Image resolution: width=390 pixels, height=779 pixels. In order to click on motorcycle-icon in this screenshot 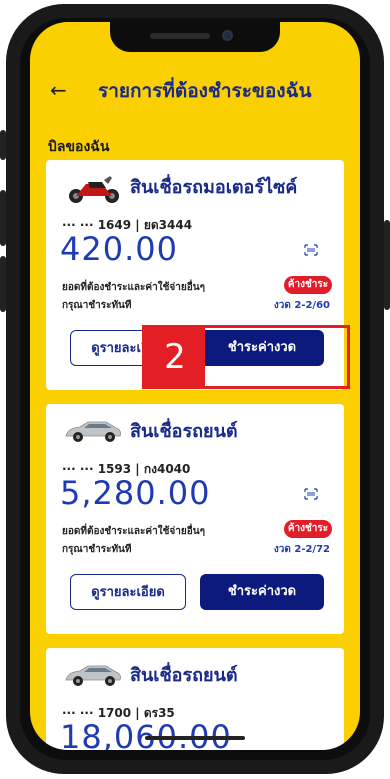, I will do `click(94, 189)`.